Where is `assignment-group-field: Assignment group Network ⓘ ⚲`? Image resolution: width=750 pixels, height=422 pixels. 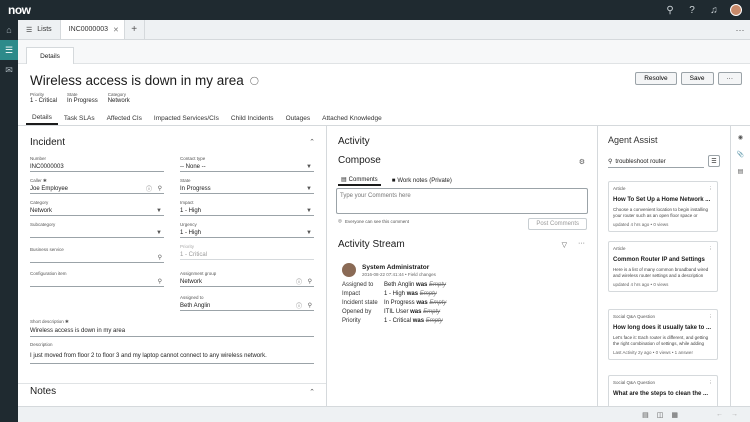
assignment-group-field: Assignment group Network ⓘ ⚲ is located at coordinates (247, 279).